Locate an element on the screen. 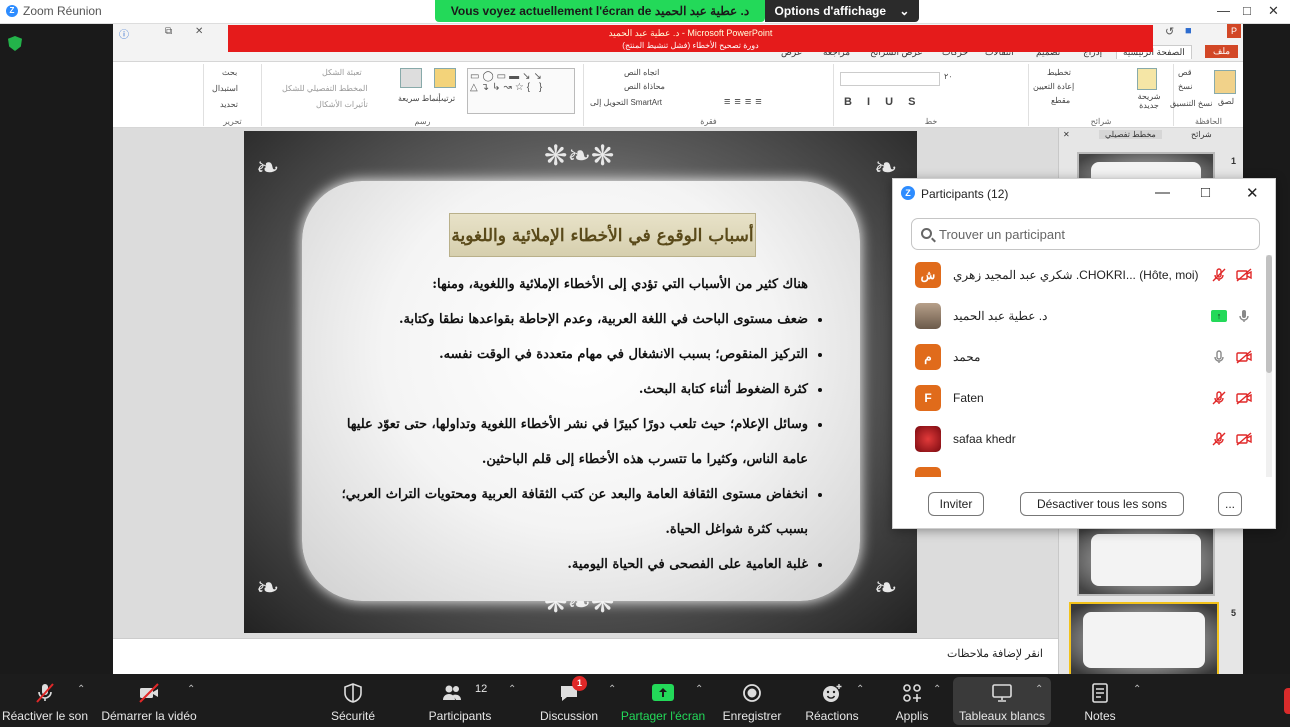 Image resolution: width=1290 pixels, height=727 pixels. share-screen-button: Partager l'écran is located at coordinates (663, 702).